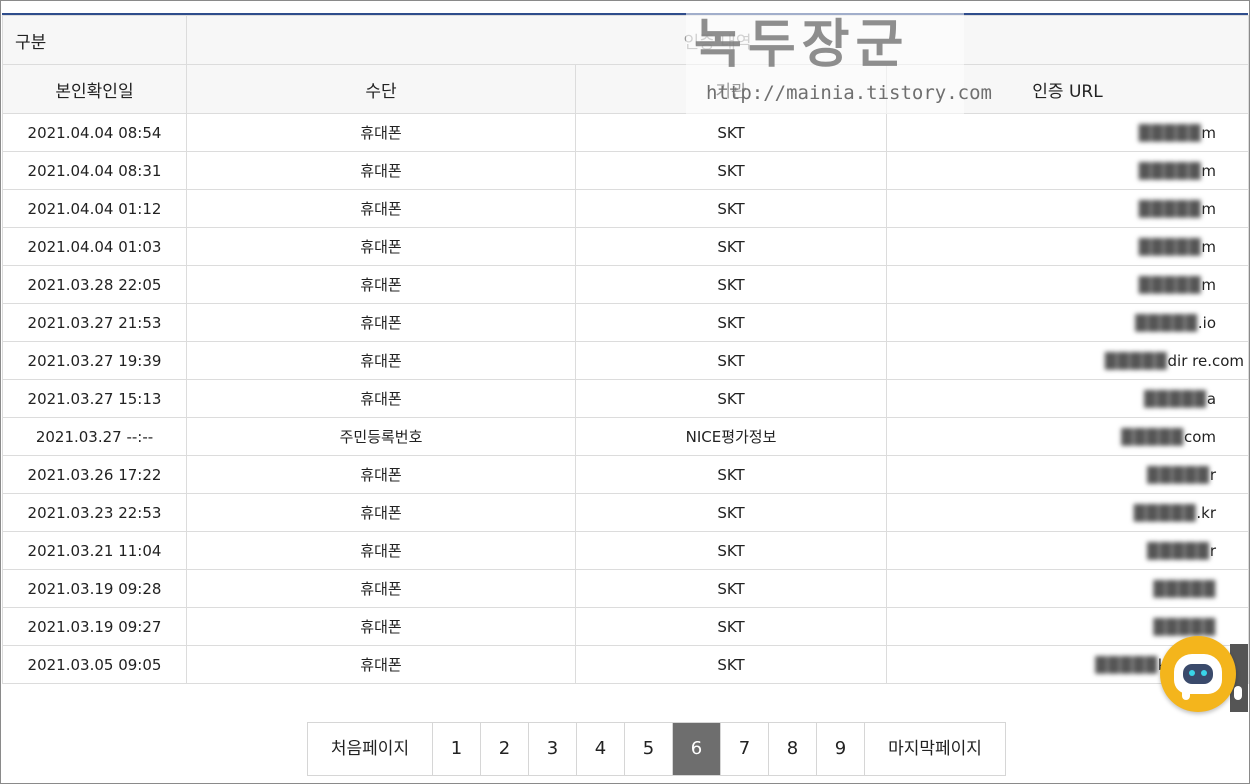 The height and width of the screenshot is (784, 1250). What do you see at coordinates (841, 749) in the screenshot?
I see `page-button-9: 9` at bounding box center [841, 749].